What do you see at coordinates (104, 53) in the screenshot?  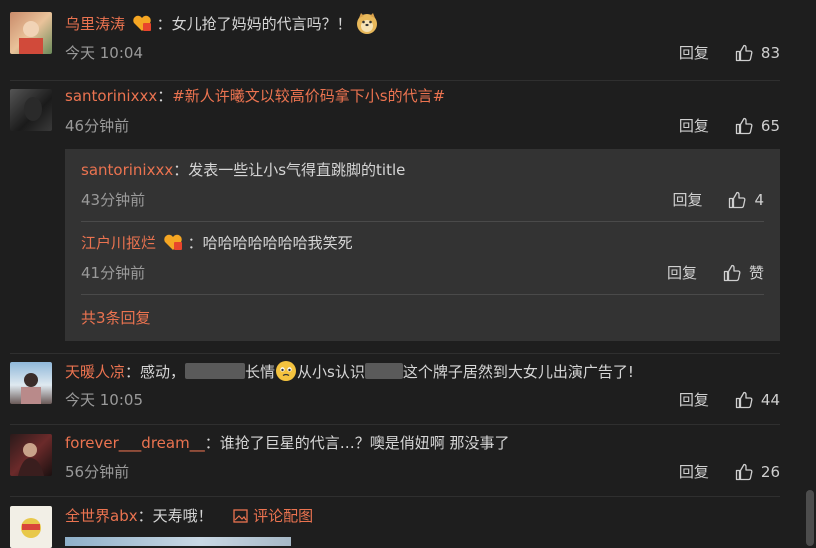 I see `comment-time: 今天 10:04` at bounding box center [104, 53].